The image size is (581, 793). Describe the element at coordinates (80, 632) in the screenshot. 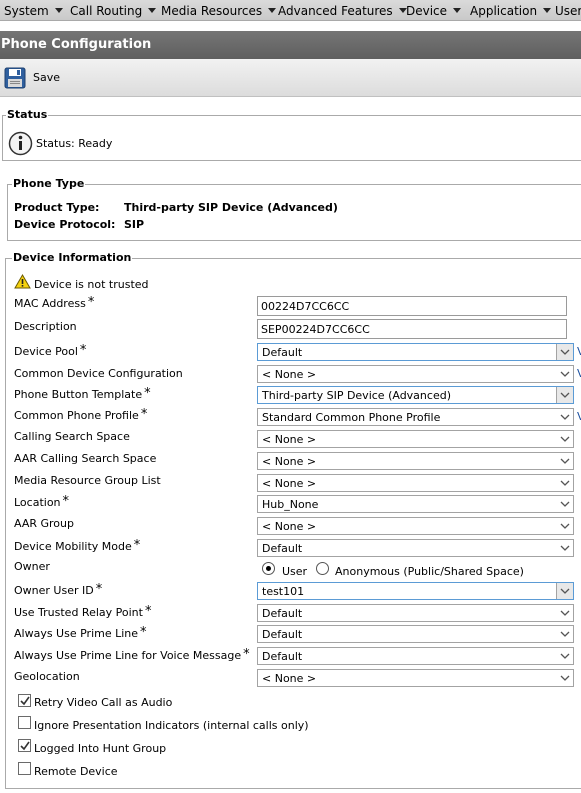

I see `always-use-prime-line-label: Always Use Prime Line *` at that location.